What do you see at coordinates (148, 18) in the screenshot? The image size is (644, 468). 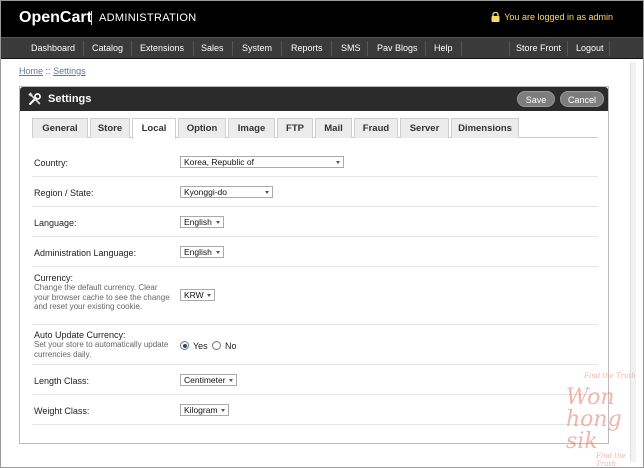 I see `admin-title: ADMINISTRATION` at bounding box center [148, 18].